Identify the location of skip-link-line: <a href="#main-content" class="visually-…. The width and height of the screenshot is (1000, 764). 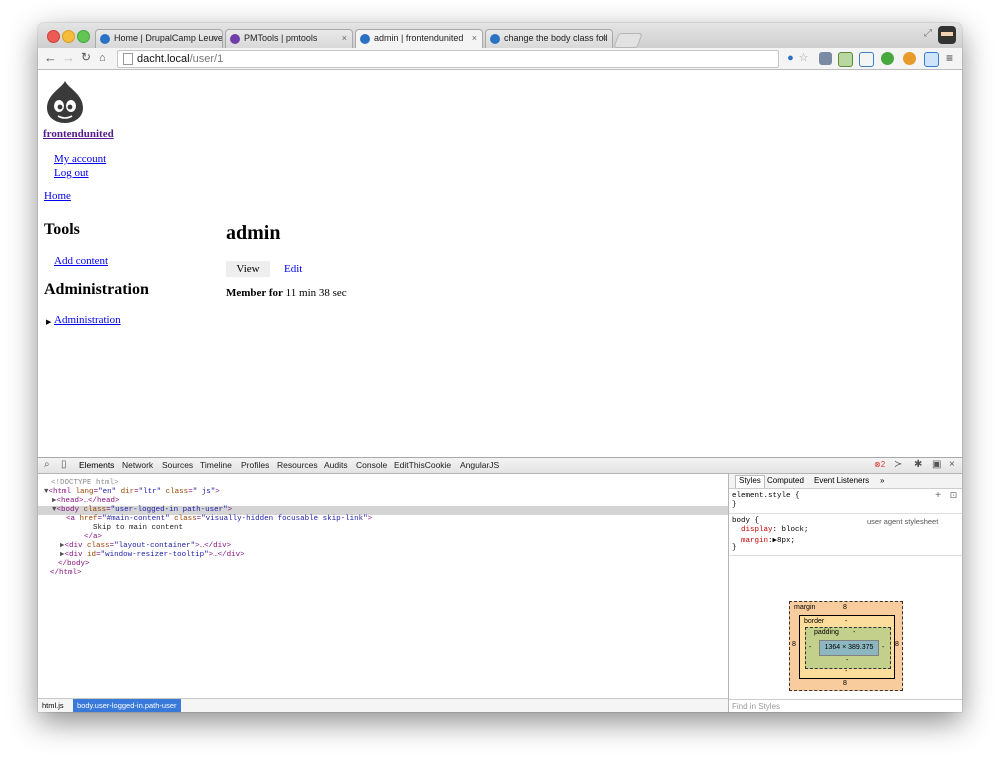
(219, 519).